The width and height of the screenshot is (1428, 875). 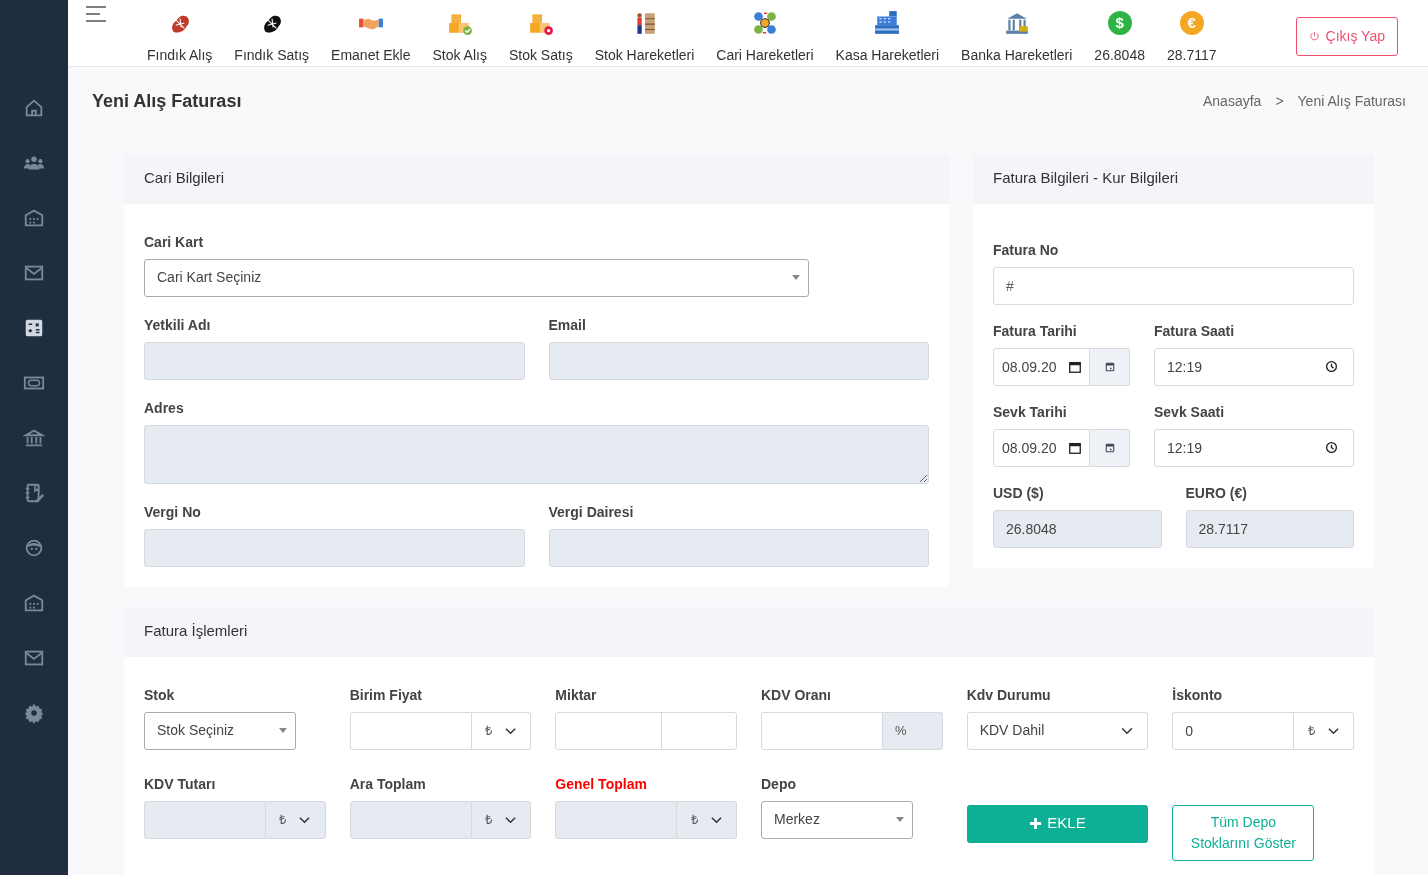 What do you see at coordinates (1216, 493) in the screenshot?
I see `field-label: EURO (€)` at bounding box center [1216, 493].